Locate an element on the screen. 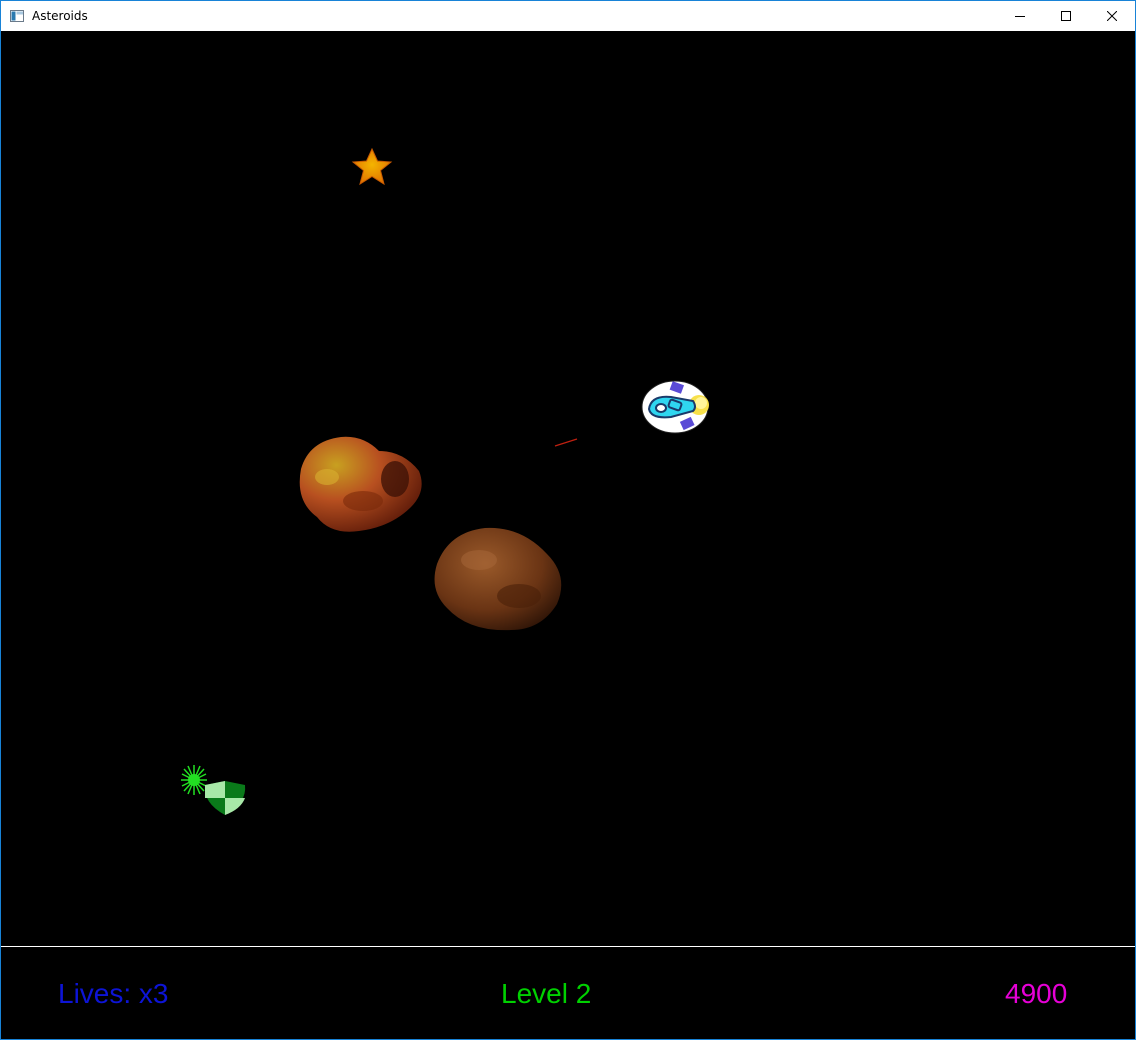 The width and height of the screenshot is (1136, 1040). maximize-button is located at coordinates (1066, 16).